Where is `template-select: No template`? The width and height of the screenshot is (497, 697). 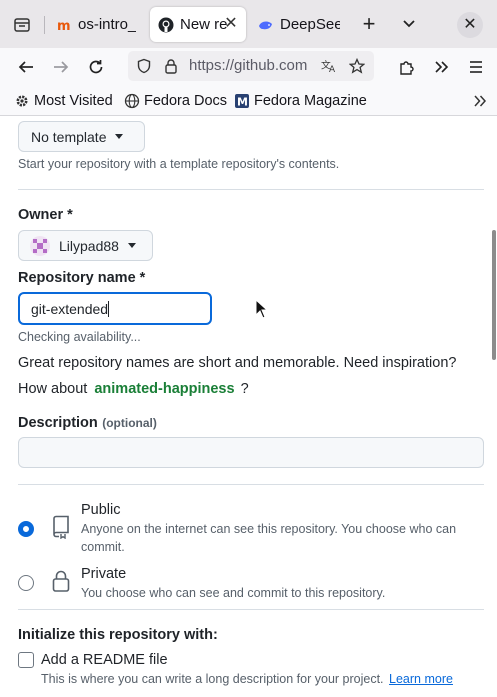 template-select: No template is located at coordinates (81, 136).